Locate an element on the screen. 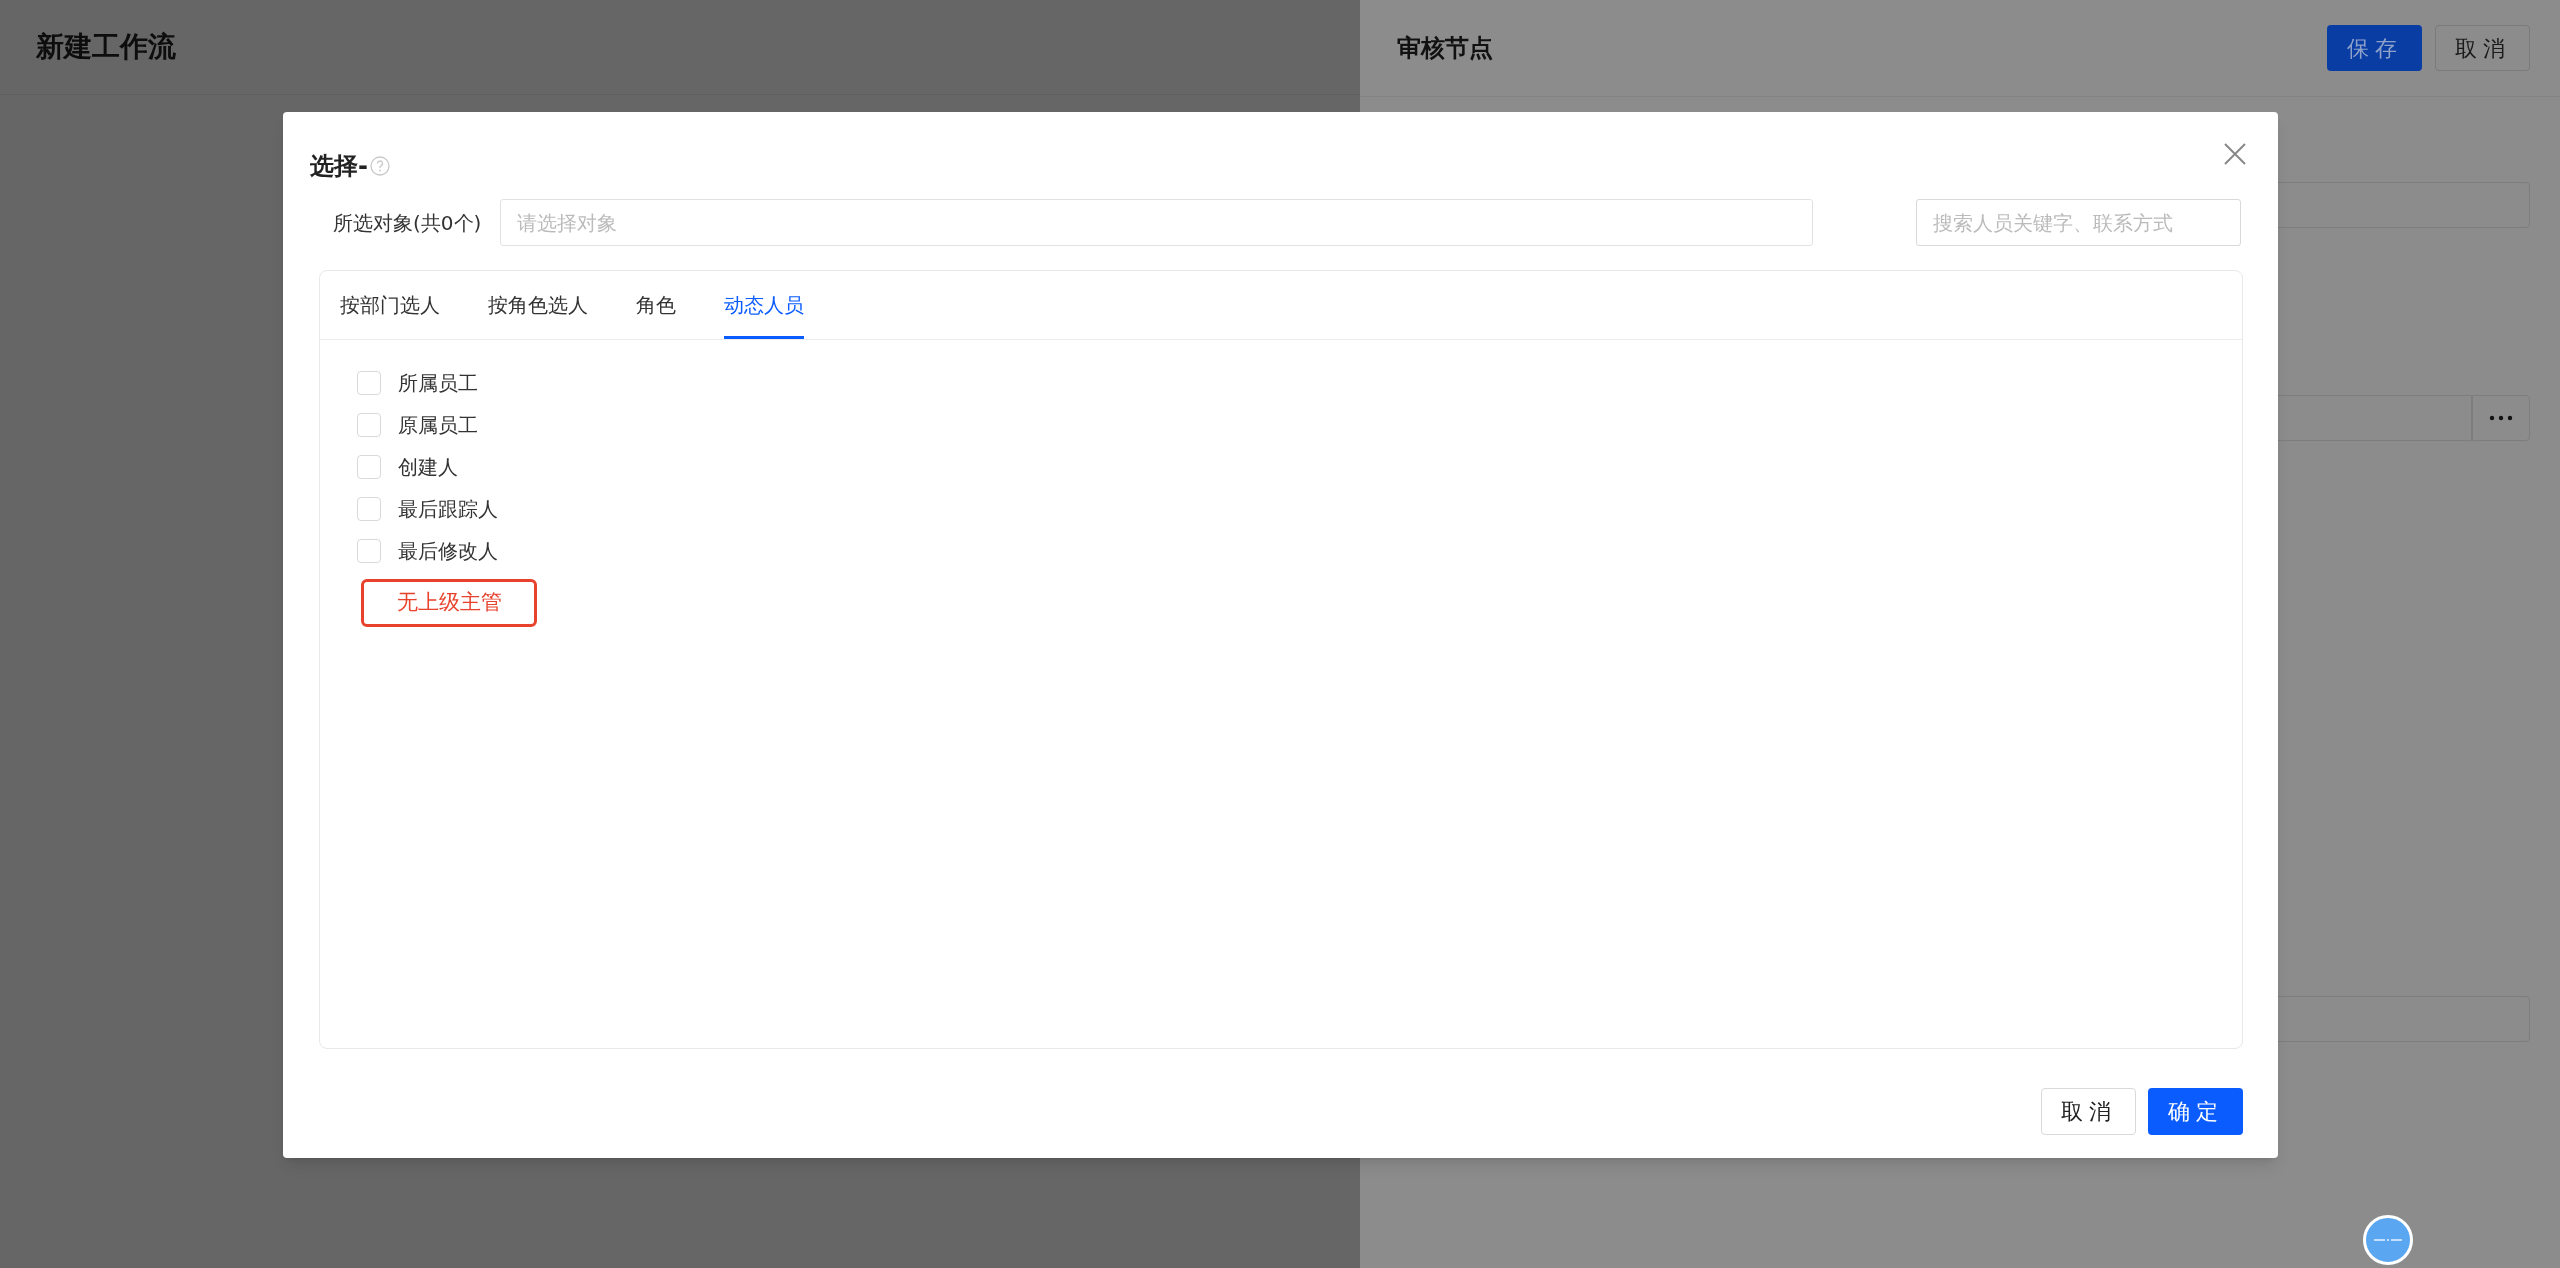 This screenshot has width=2560, height=1268. option-label: 所属员工 is located at coordinates (438, 383).